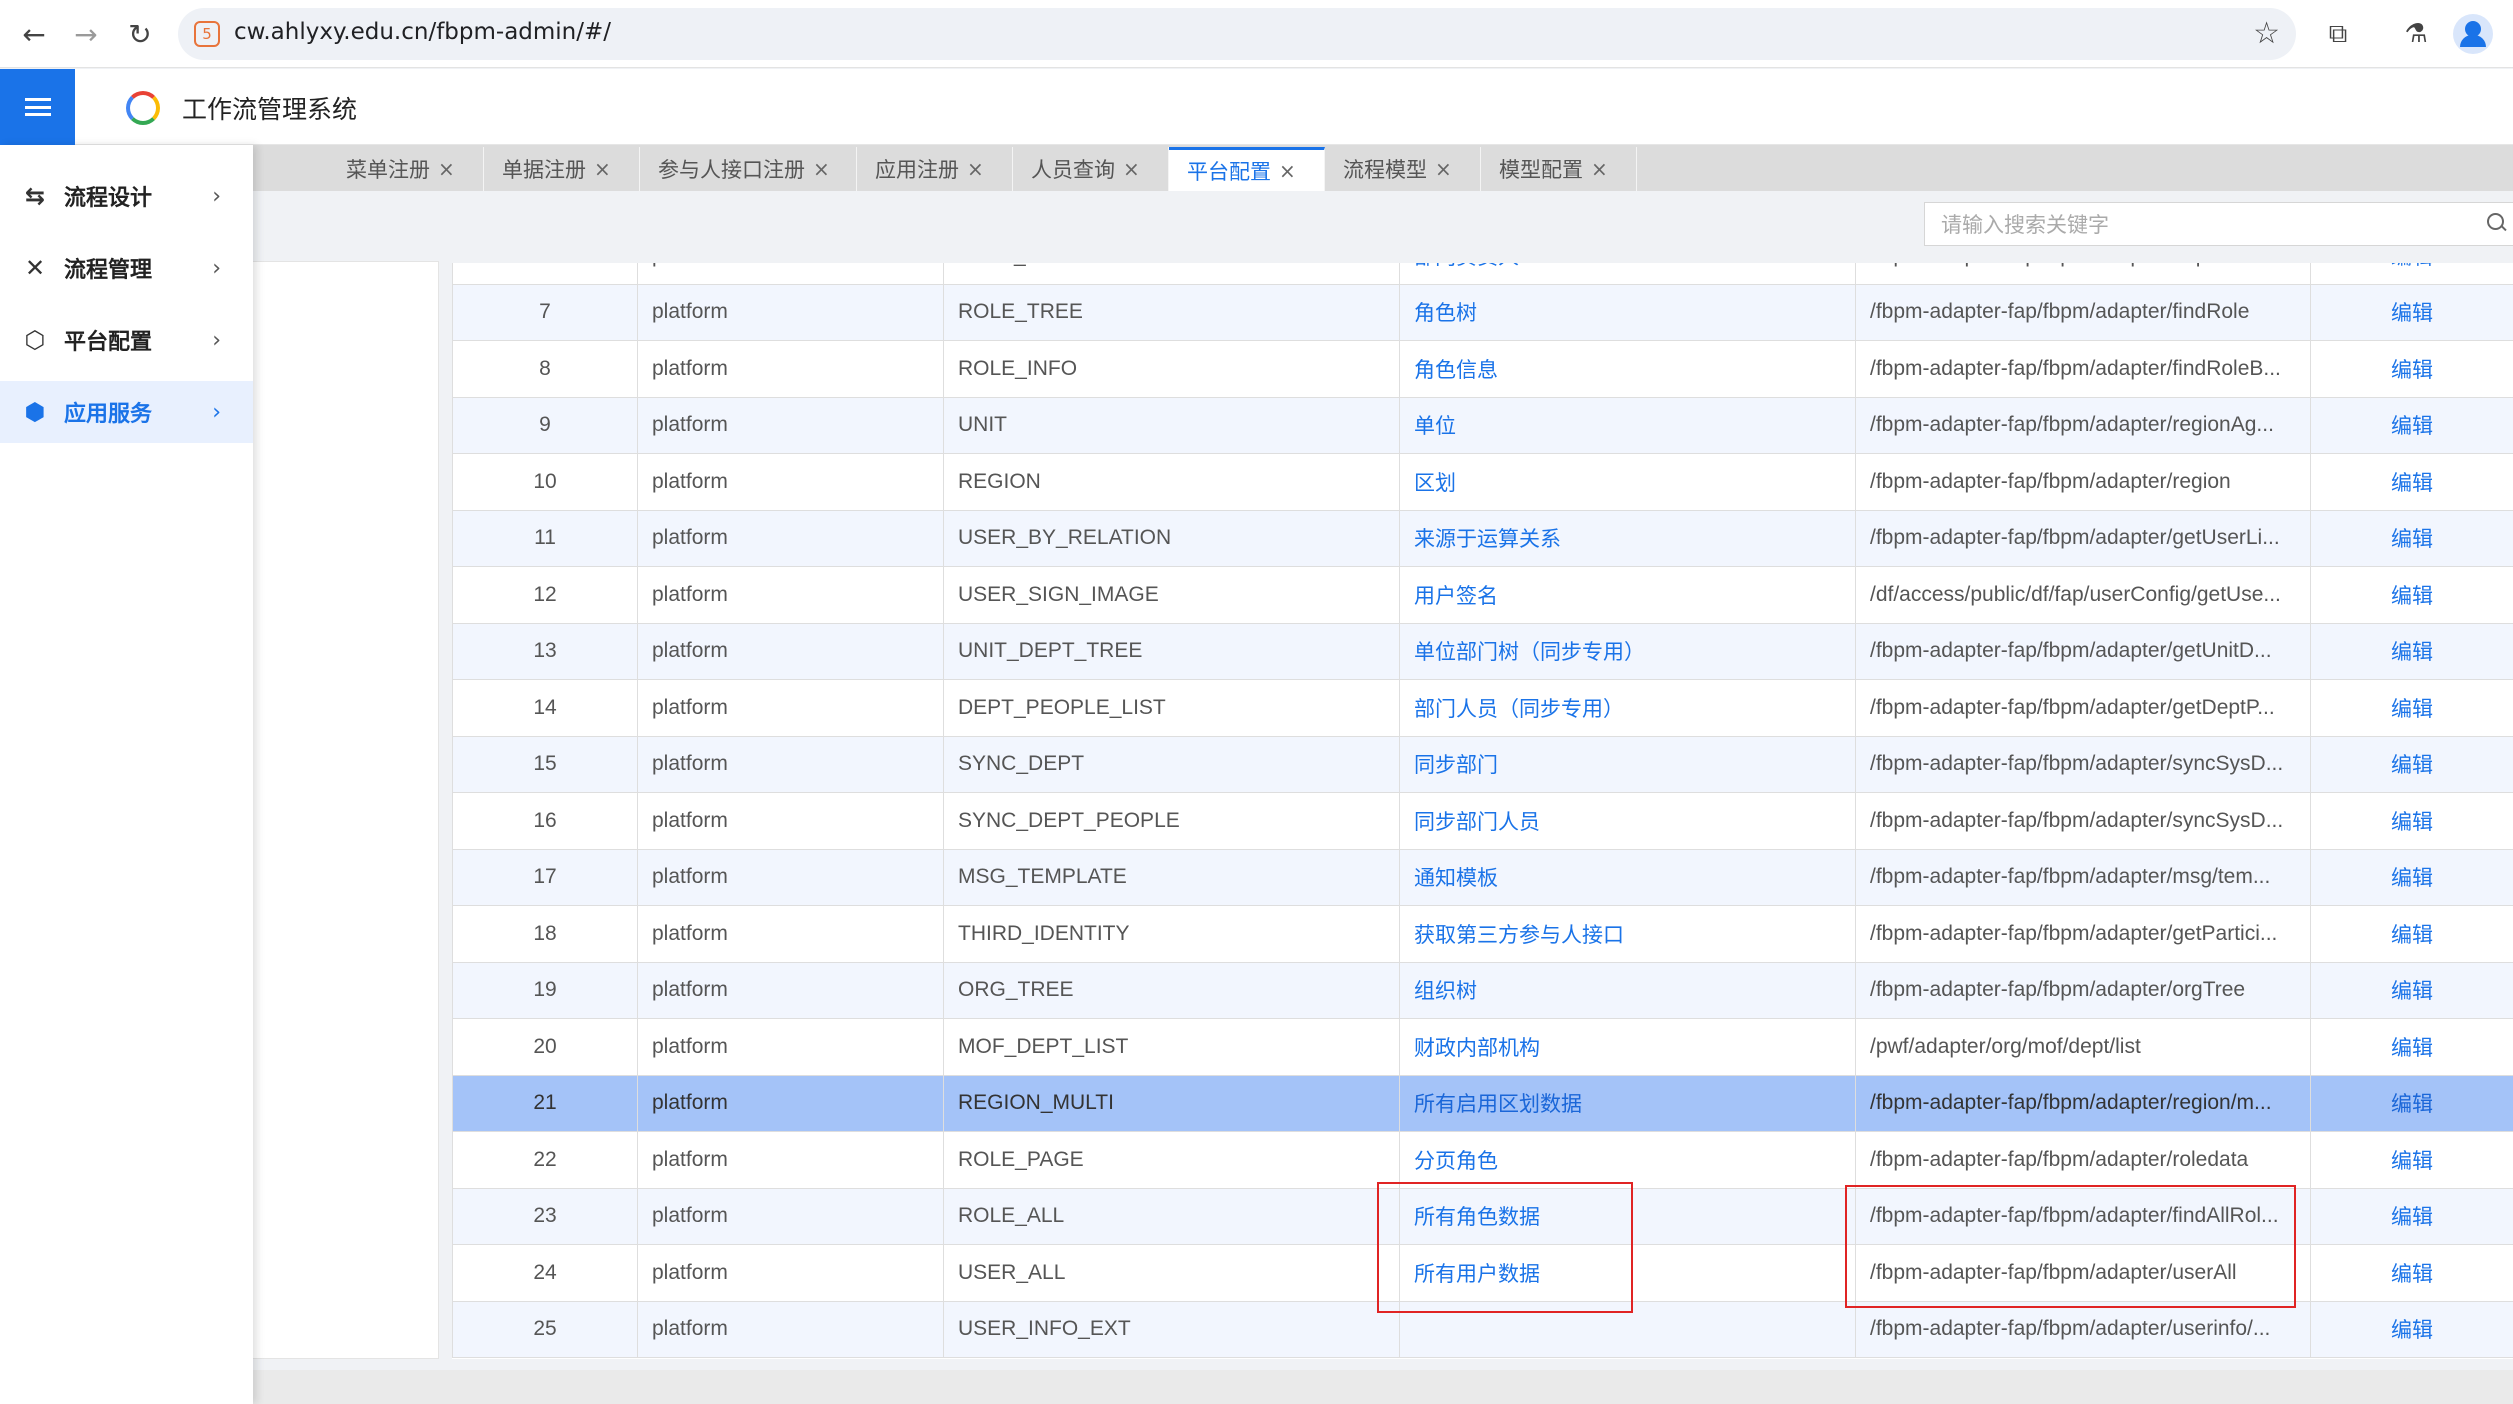 This screenshot has height=1404, width=2513. What do you see at coordinates (2473, 34) in the screenshot?
I see `profile-avatar-icon` at bounding box center [2473, 34].